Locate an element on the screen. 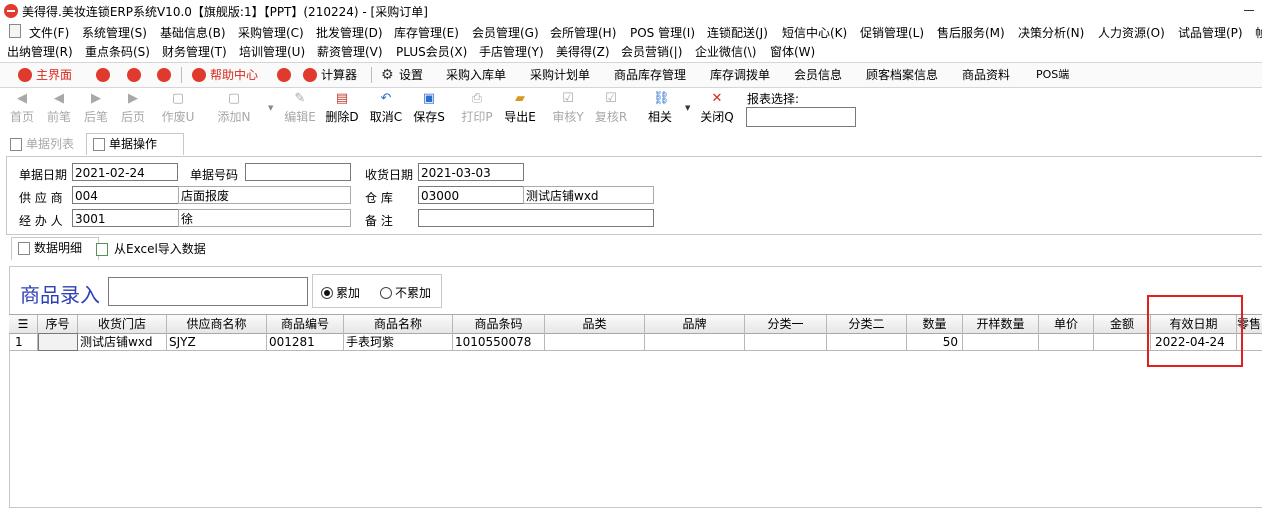 This screenshot has height=508, width=1262. cell-store: 测试店铺wxd is located at coordinates (122, 342).